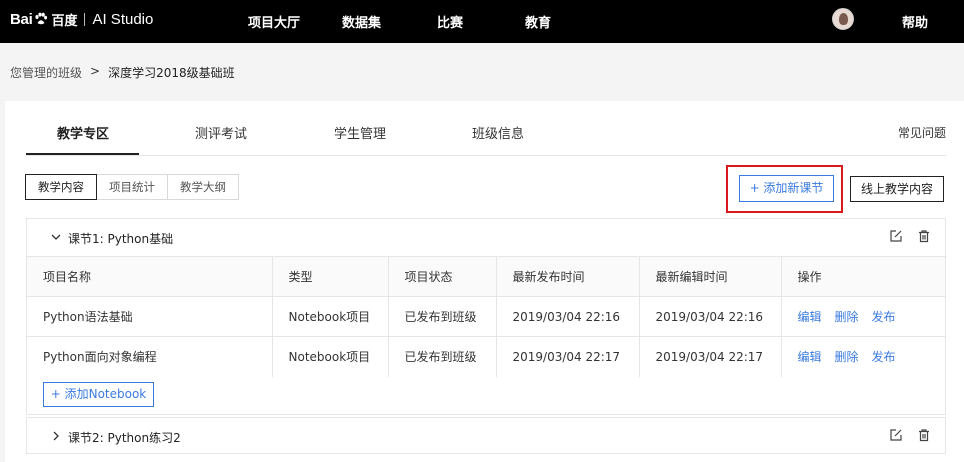 This screenshot has width=964, height=462. What do you see at coordinates (450, 21) in the screenshot?
I see `nav-competitions: 比赛` at bounding box center [450, 21].